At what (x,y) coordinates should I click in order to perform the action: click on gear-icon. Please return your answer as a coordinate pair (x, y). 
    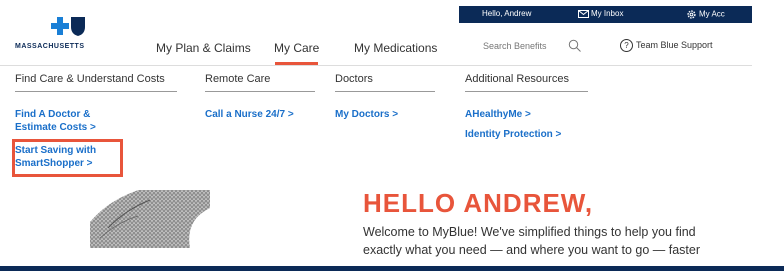
    Looking at the image, I should click on (691, 14).